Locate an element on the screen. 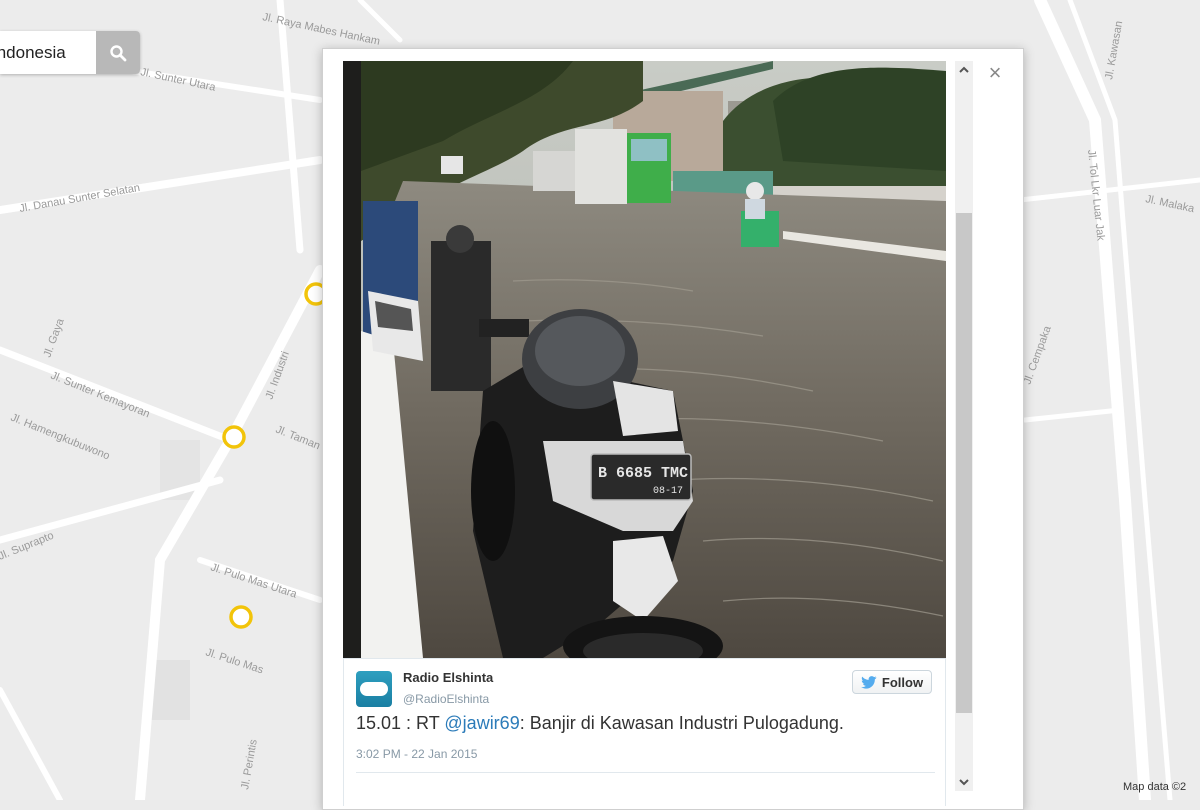  search-button is located at coordinates (118, 52).